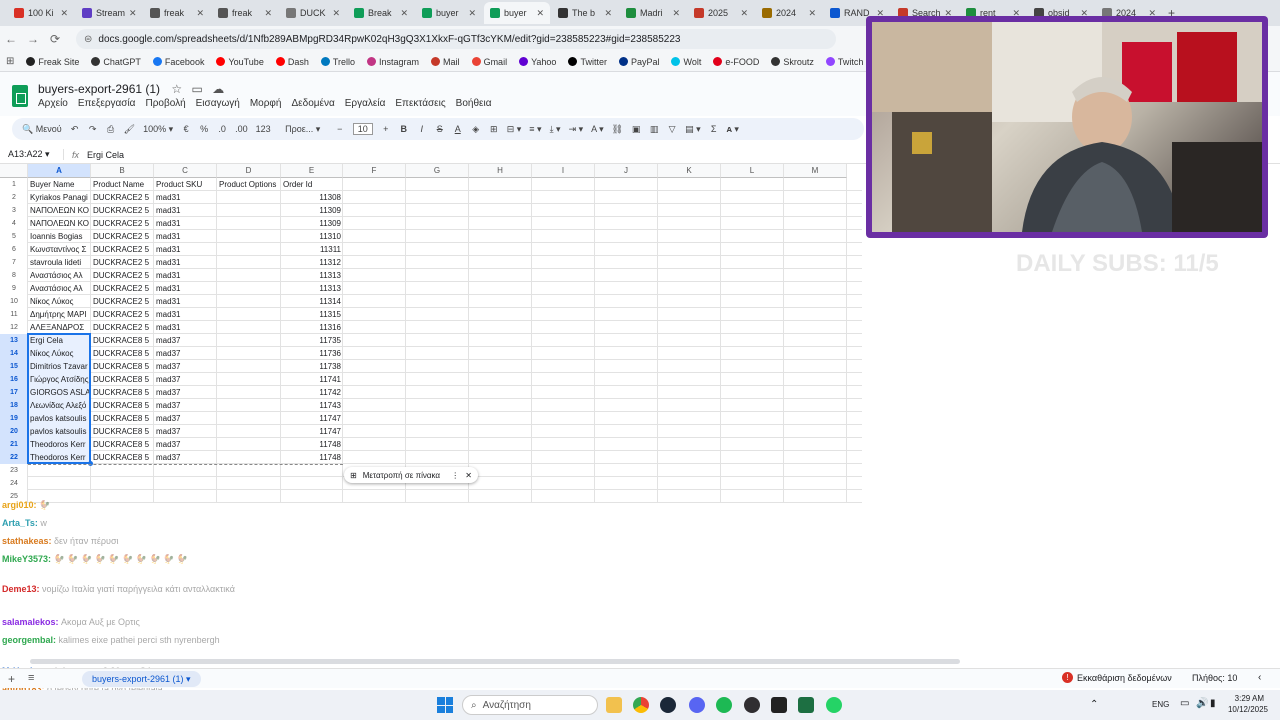 The width and height of the screenshot is (1280, 720). What do you see at coordinates (99, 89) in the screenshot?
I see `doc-title-text: buyers-export-2961 (1)` at bounding box center [99, 89].